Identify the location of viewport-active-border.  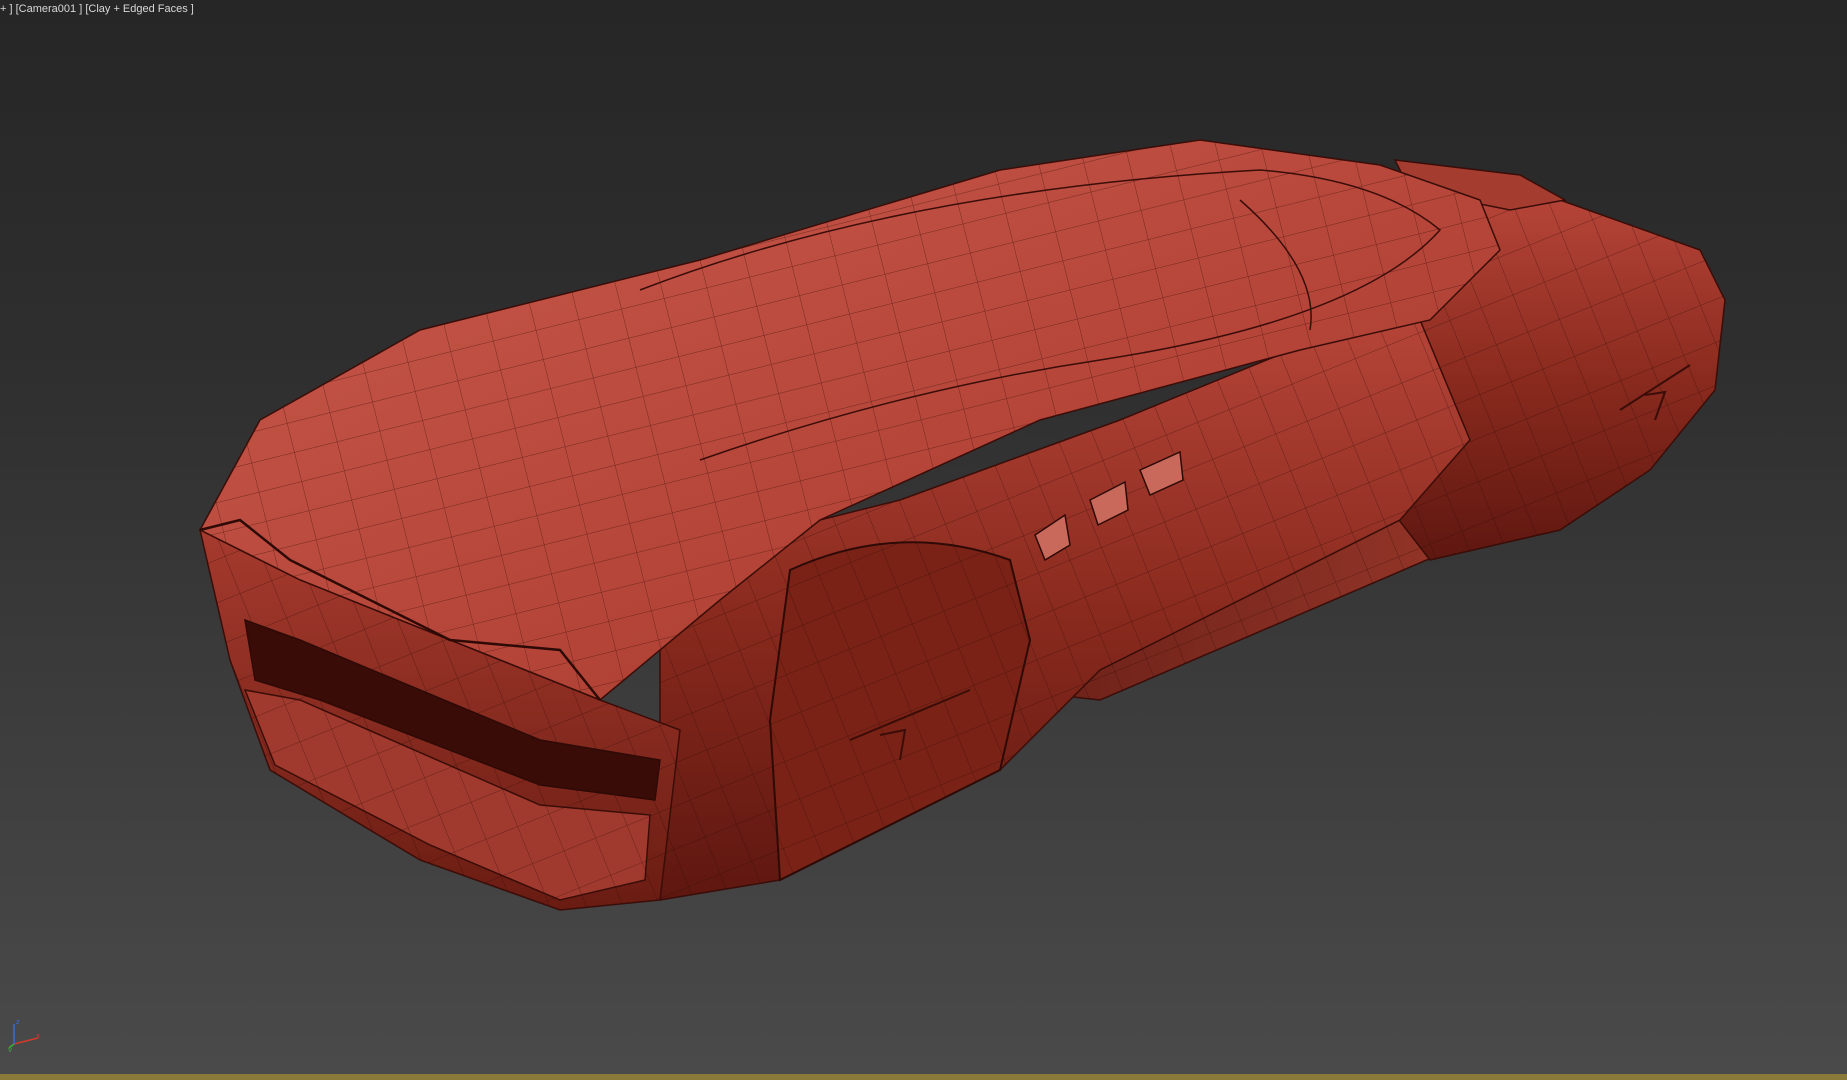
(923, 1077).